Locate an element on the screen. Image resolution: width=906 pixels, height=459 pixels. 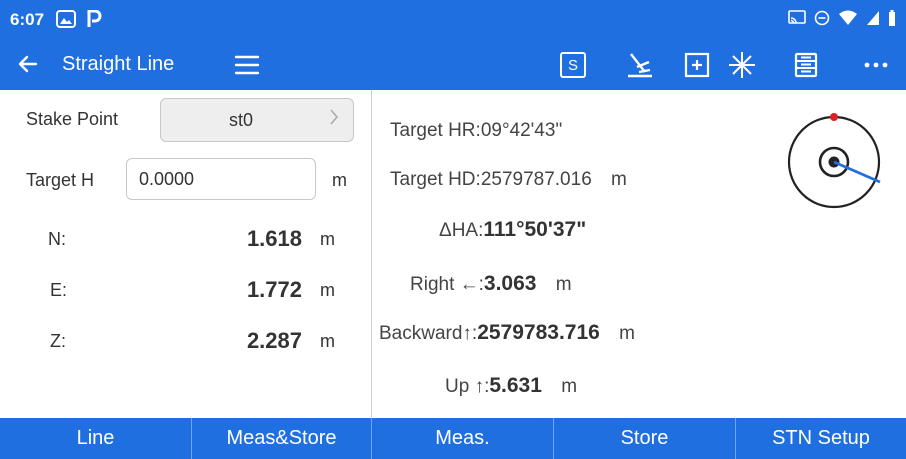
stake-person-icon is located at coordinates (640, 65).